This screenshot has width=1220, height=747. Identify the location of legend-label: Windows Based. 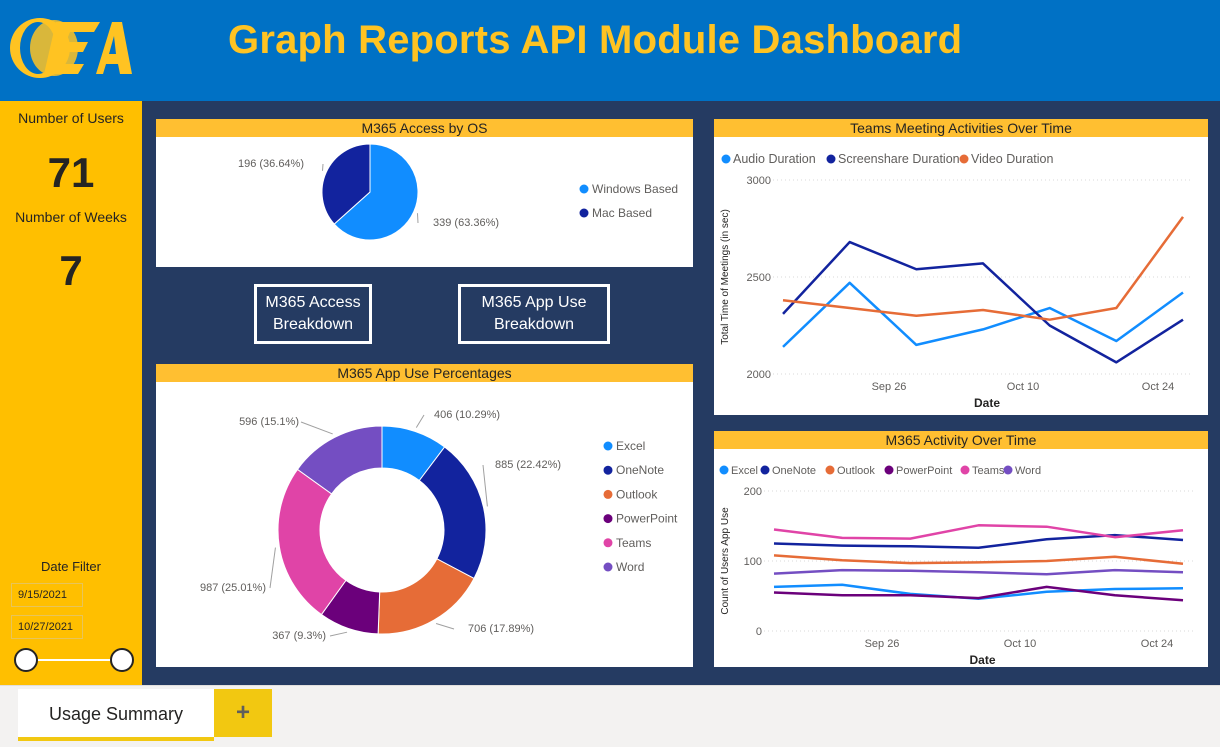
(635, 189).